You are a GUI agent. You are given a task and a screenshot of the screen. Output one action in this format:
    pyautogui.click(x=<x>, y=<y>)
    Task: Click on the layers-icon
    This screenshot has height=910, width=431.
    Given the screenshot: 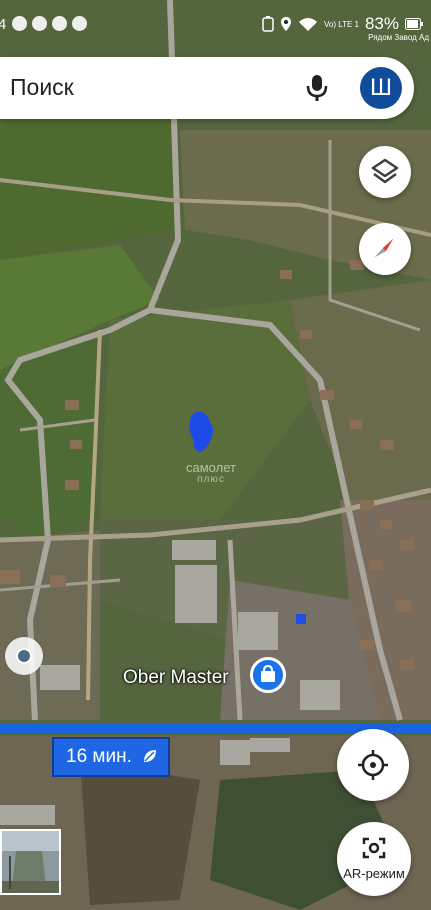 What is the action you would take?
    pyautogui.click(x=385, y=171)
    